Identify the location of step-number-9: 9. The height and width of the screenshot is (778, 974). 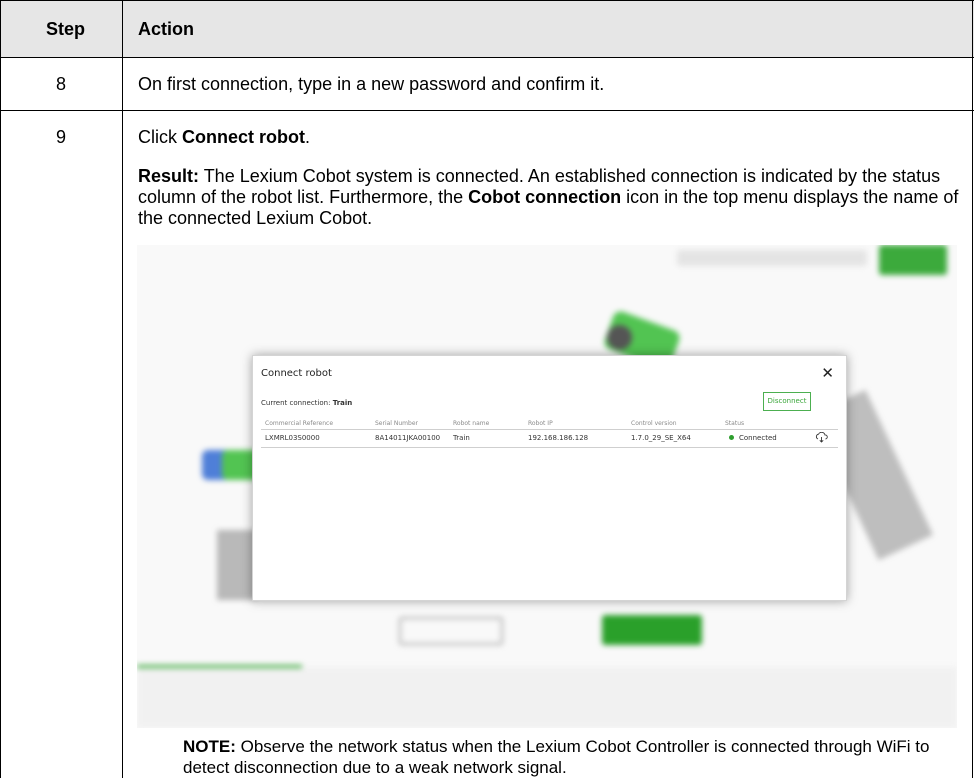
(61, 137).